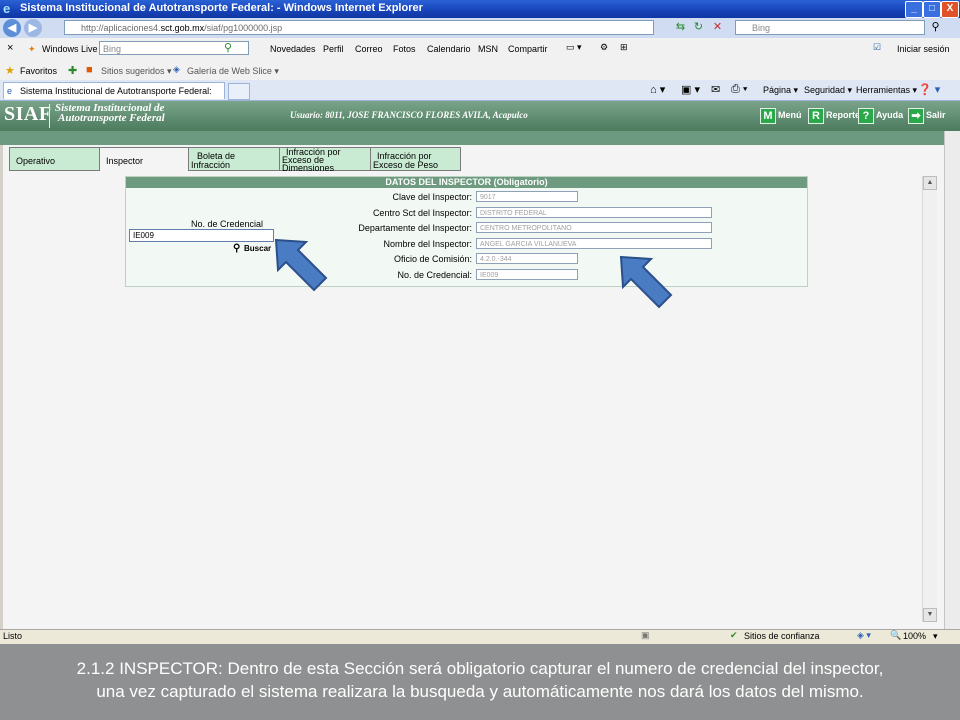 Image resolution: width=960 pixels, height=720 pixels. I want to click on menu-button: M Menú, so click(781, 115).